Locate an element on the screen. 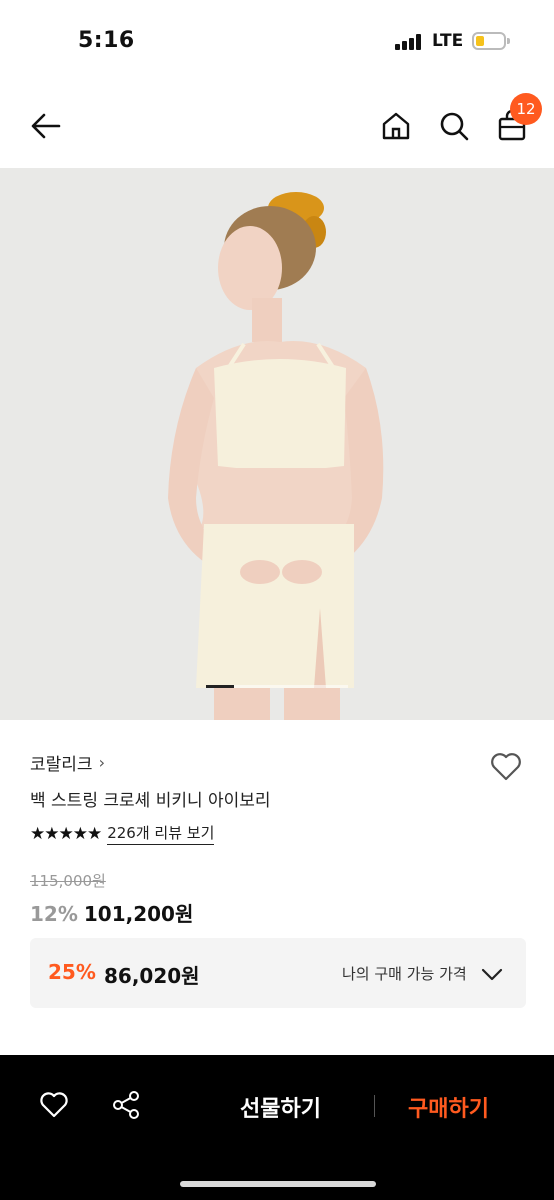 This screenshot has height=1200, width=554. rating-row: ★★★★★ 226개 리뷰 보기 is located at coordinates (122, 833).